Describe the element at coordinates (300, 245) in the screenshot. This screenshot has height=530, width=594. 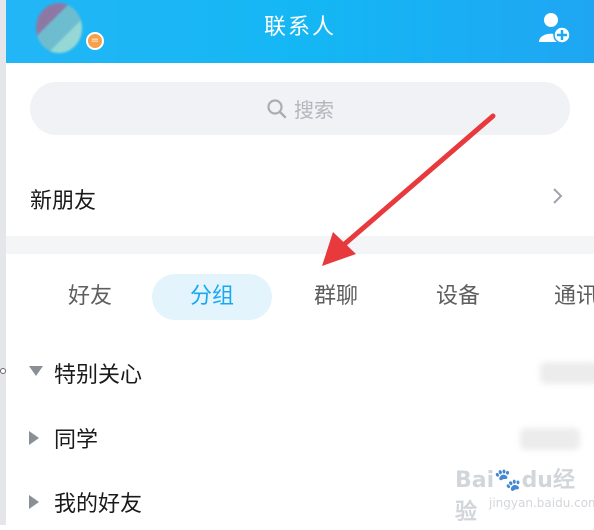
I see `section-divider` at that location.